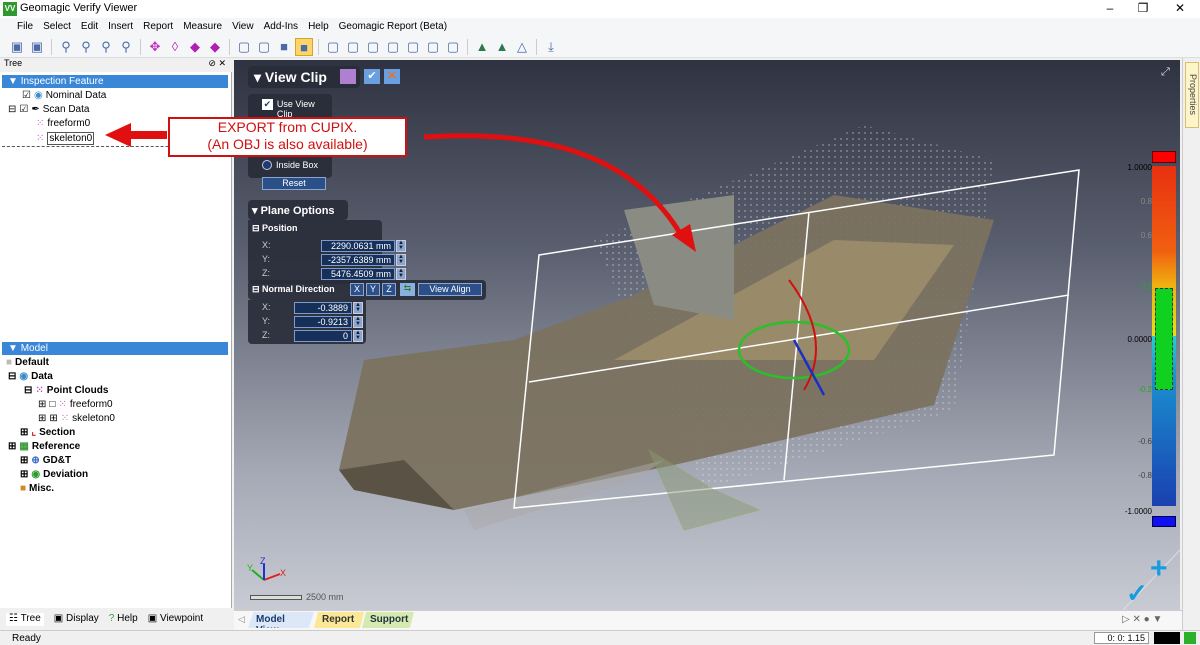 This screenshot has height=645, width=1200. What do you see at coordinates (401, 246) in the screenshot?
I see `position-x-spinner: ▲ ▼` at bounding box center [401, 246].